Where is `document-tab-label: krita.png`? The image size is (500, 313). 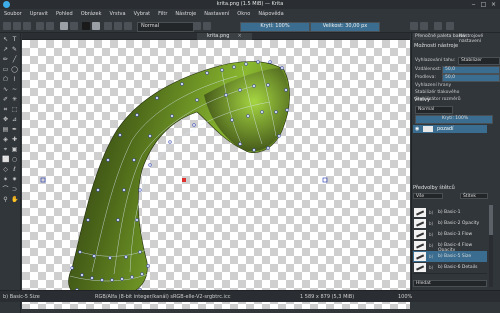
document-tab-label: krita.png is located at coordinates (218, 36).